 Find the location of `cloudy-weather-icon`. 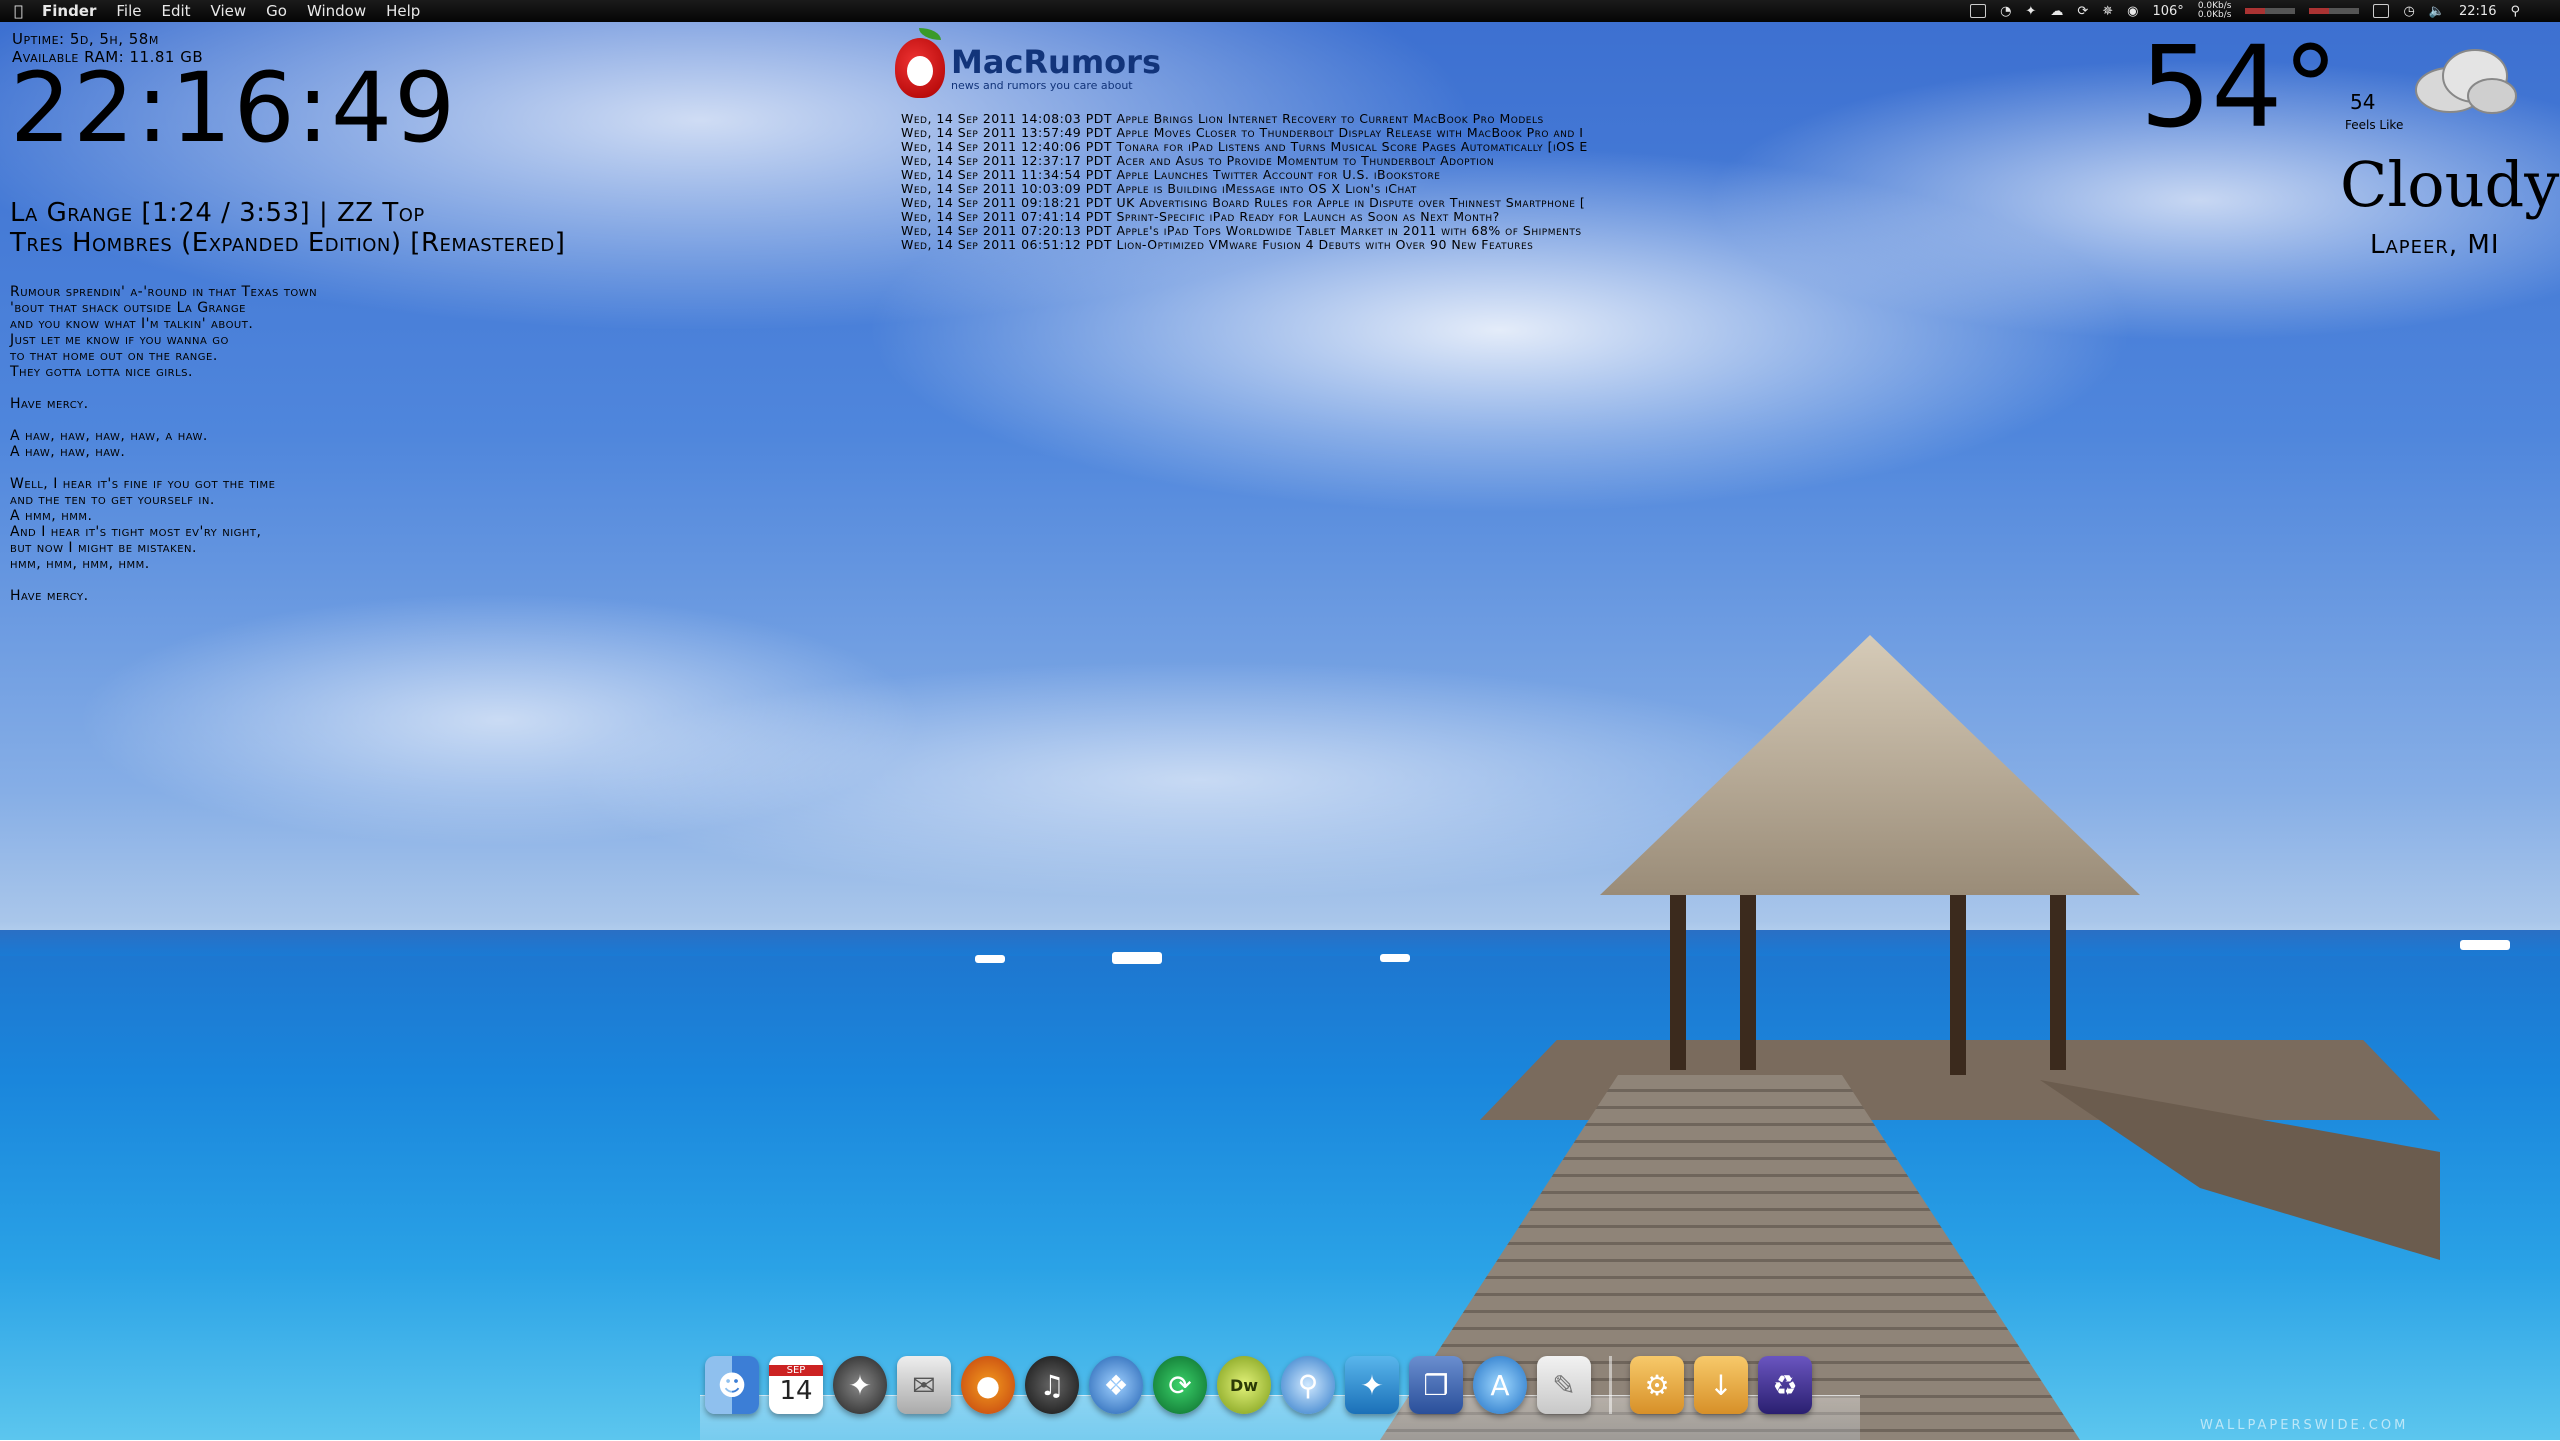

cloudy-weather-icon is located at coordinates (2466, 81).